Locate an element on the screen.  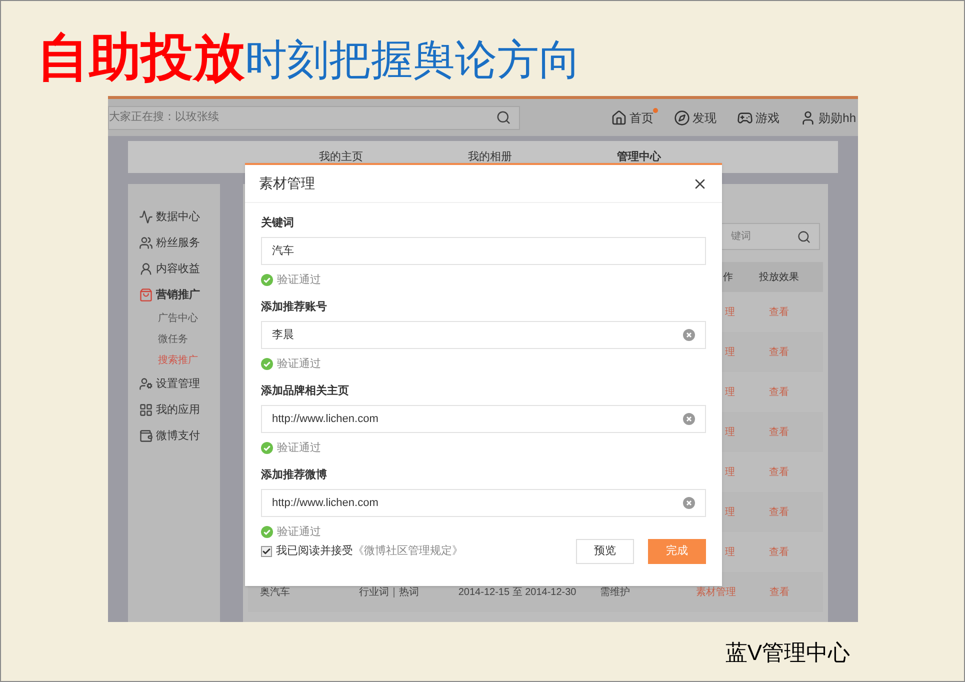
user-gear-icon is located at coordinates (146, 384).